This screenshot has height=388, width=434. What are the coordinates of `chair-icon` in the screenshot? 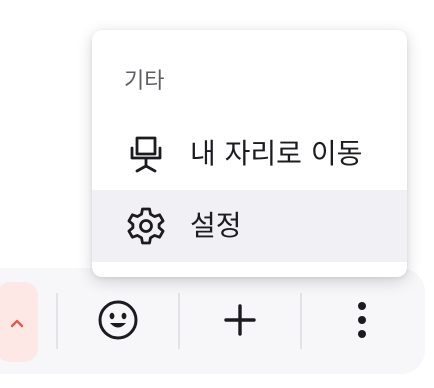 It's located at (146, 154).